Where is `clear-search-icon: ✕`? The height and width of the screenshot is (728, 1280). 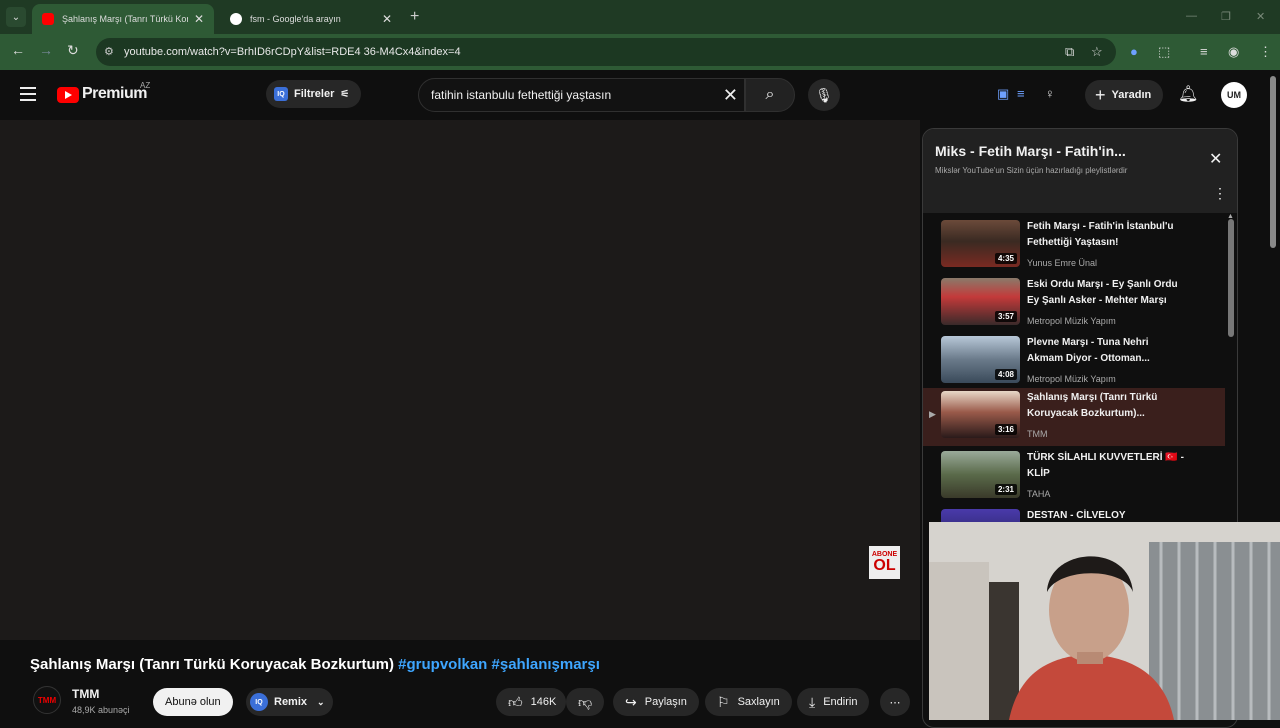
clear-search-icon: ✕ is located at coordinates (730, 95).